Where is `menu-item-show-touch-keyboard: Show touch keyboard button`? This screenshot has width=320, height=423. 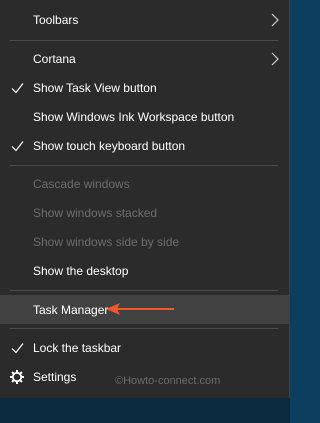 menu-item-show-touch-keyboard: Show touch keyboard button is located at coordinates (144, 145).